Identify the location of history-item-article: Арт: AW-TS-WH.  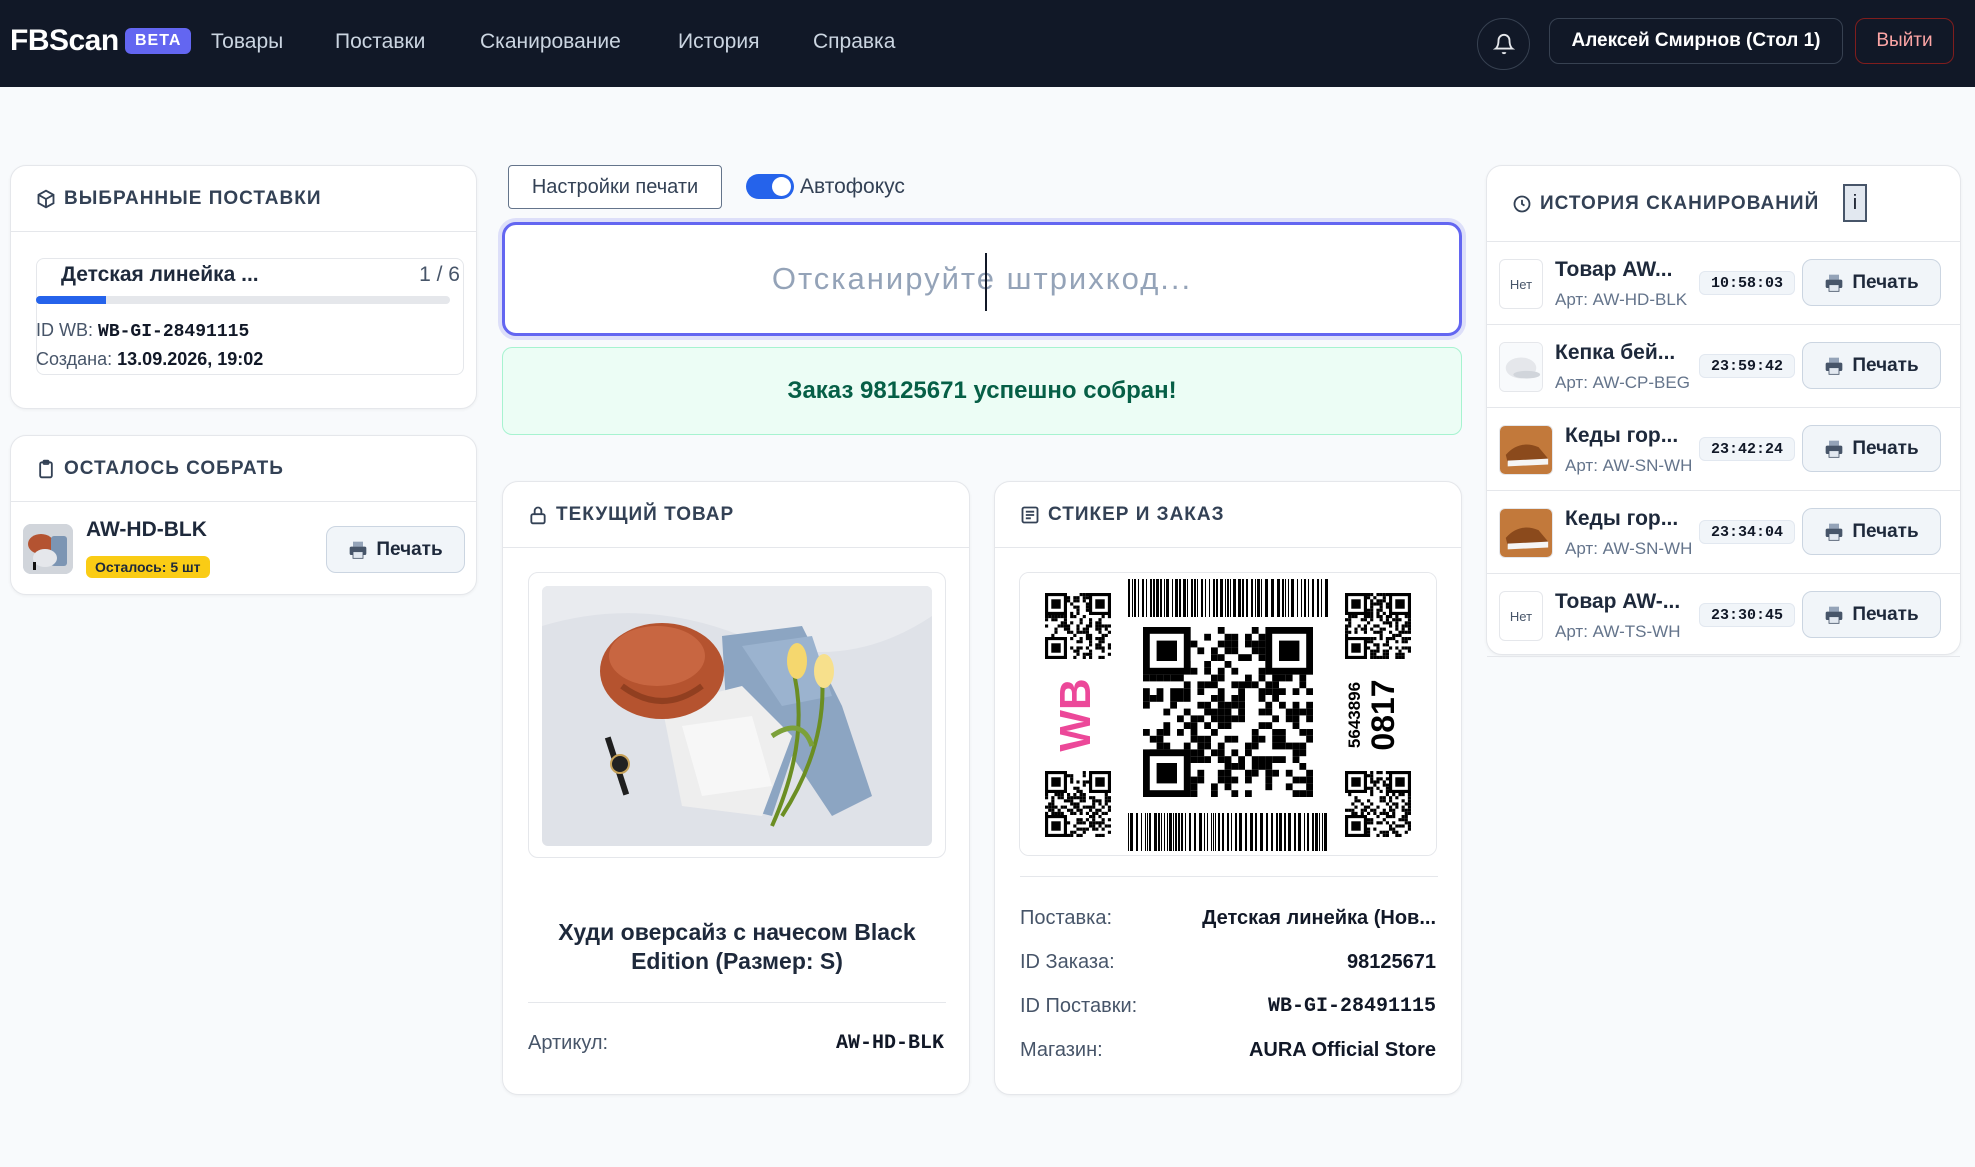
(1618, 631).